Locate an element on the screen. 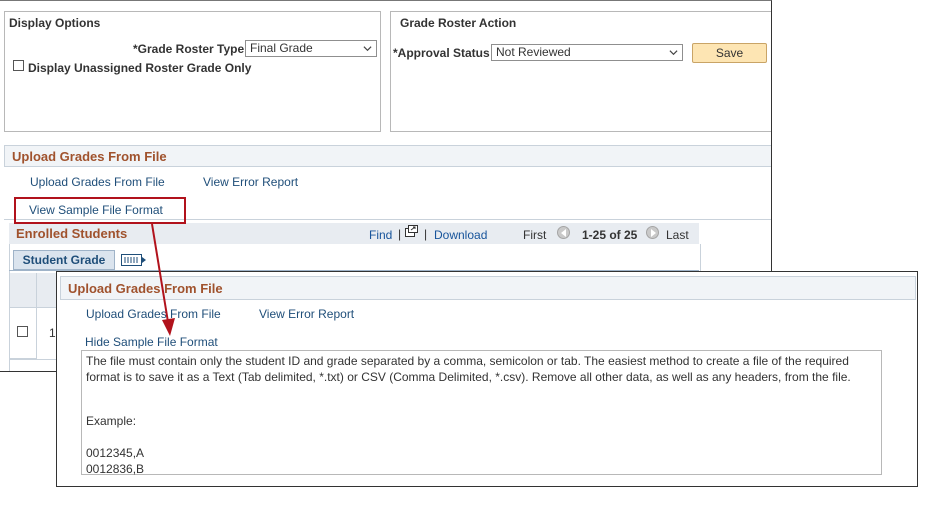  approval-status-select: Not Reviewed is located at coordinates (587, 52).